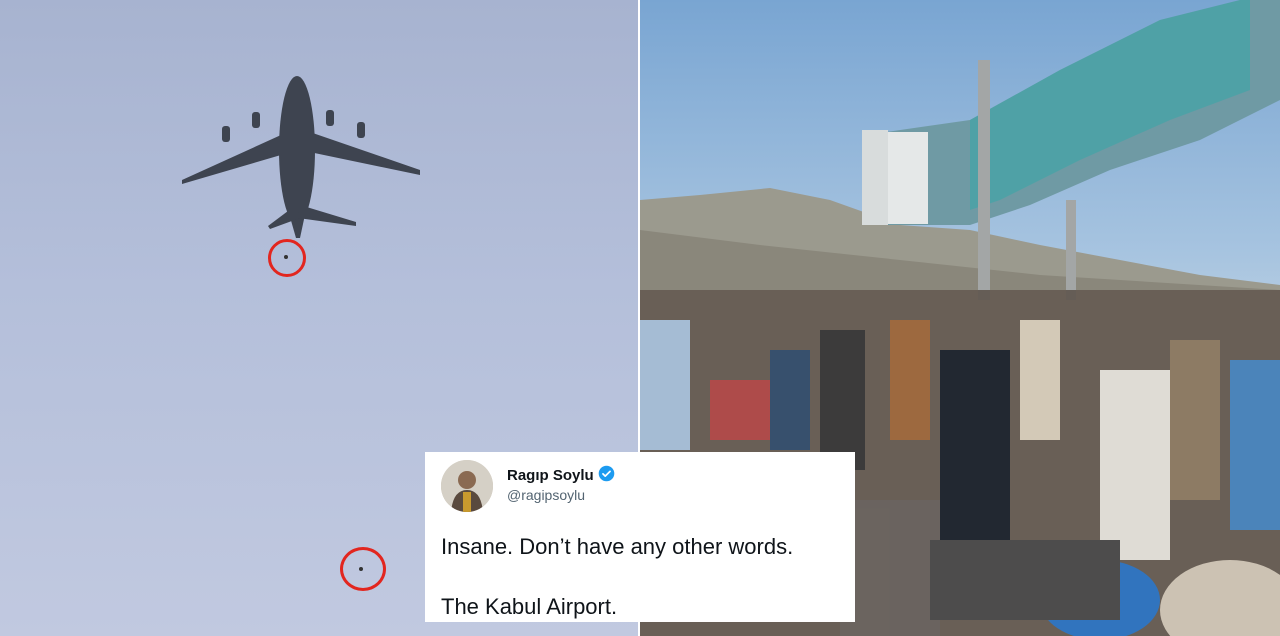 The width and height of the screenshot is (1280, 636). I want to click on avatar, so click(467, 486).